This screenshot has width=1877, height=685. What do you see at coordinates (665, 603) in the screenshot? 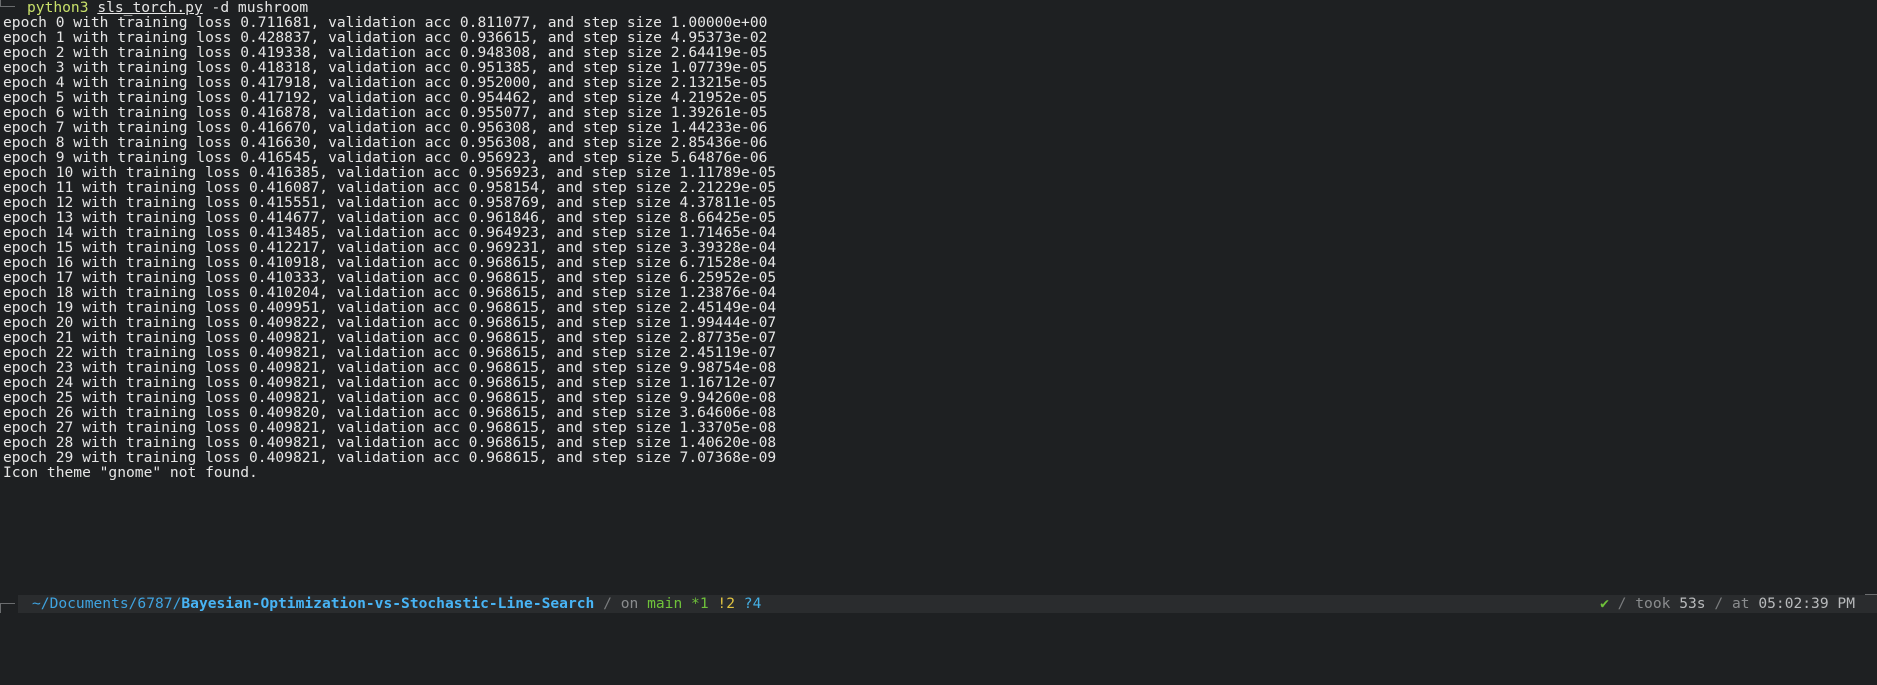
I see `git-branch: main` at bounding box center [665, 603].